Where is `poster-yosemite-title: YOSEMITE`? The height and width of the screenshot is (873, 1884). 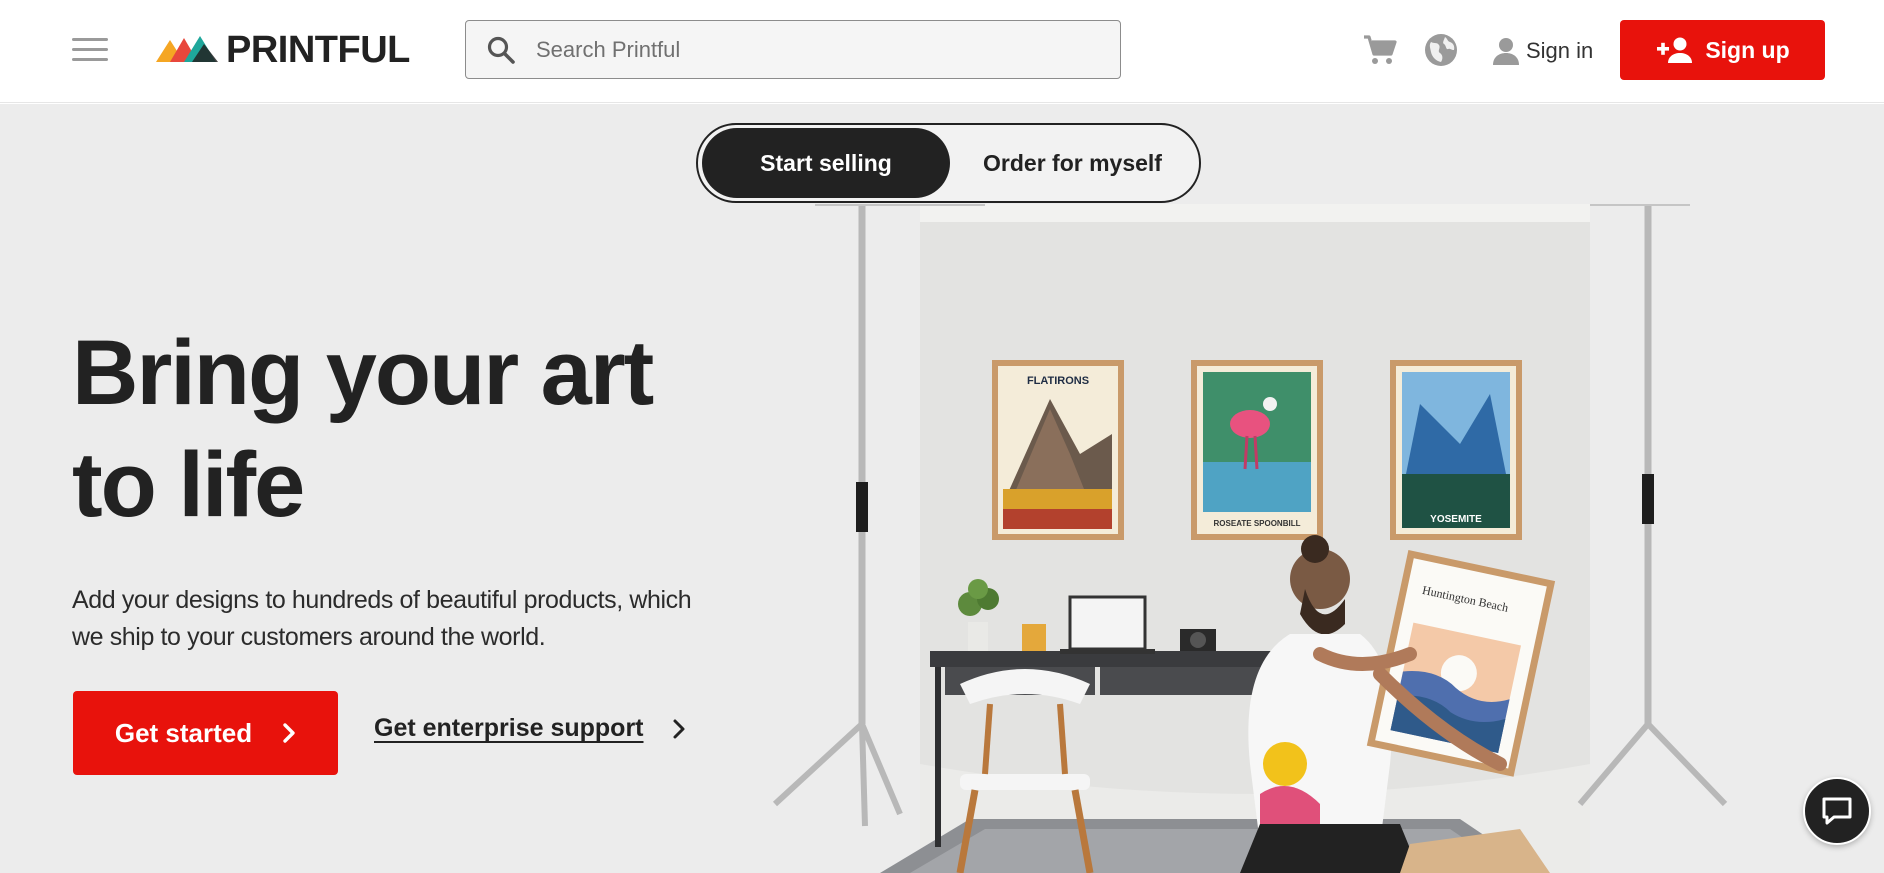 poster-yosemite-title: YOSEMITE is located at coordinates (1456, 519).